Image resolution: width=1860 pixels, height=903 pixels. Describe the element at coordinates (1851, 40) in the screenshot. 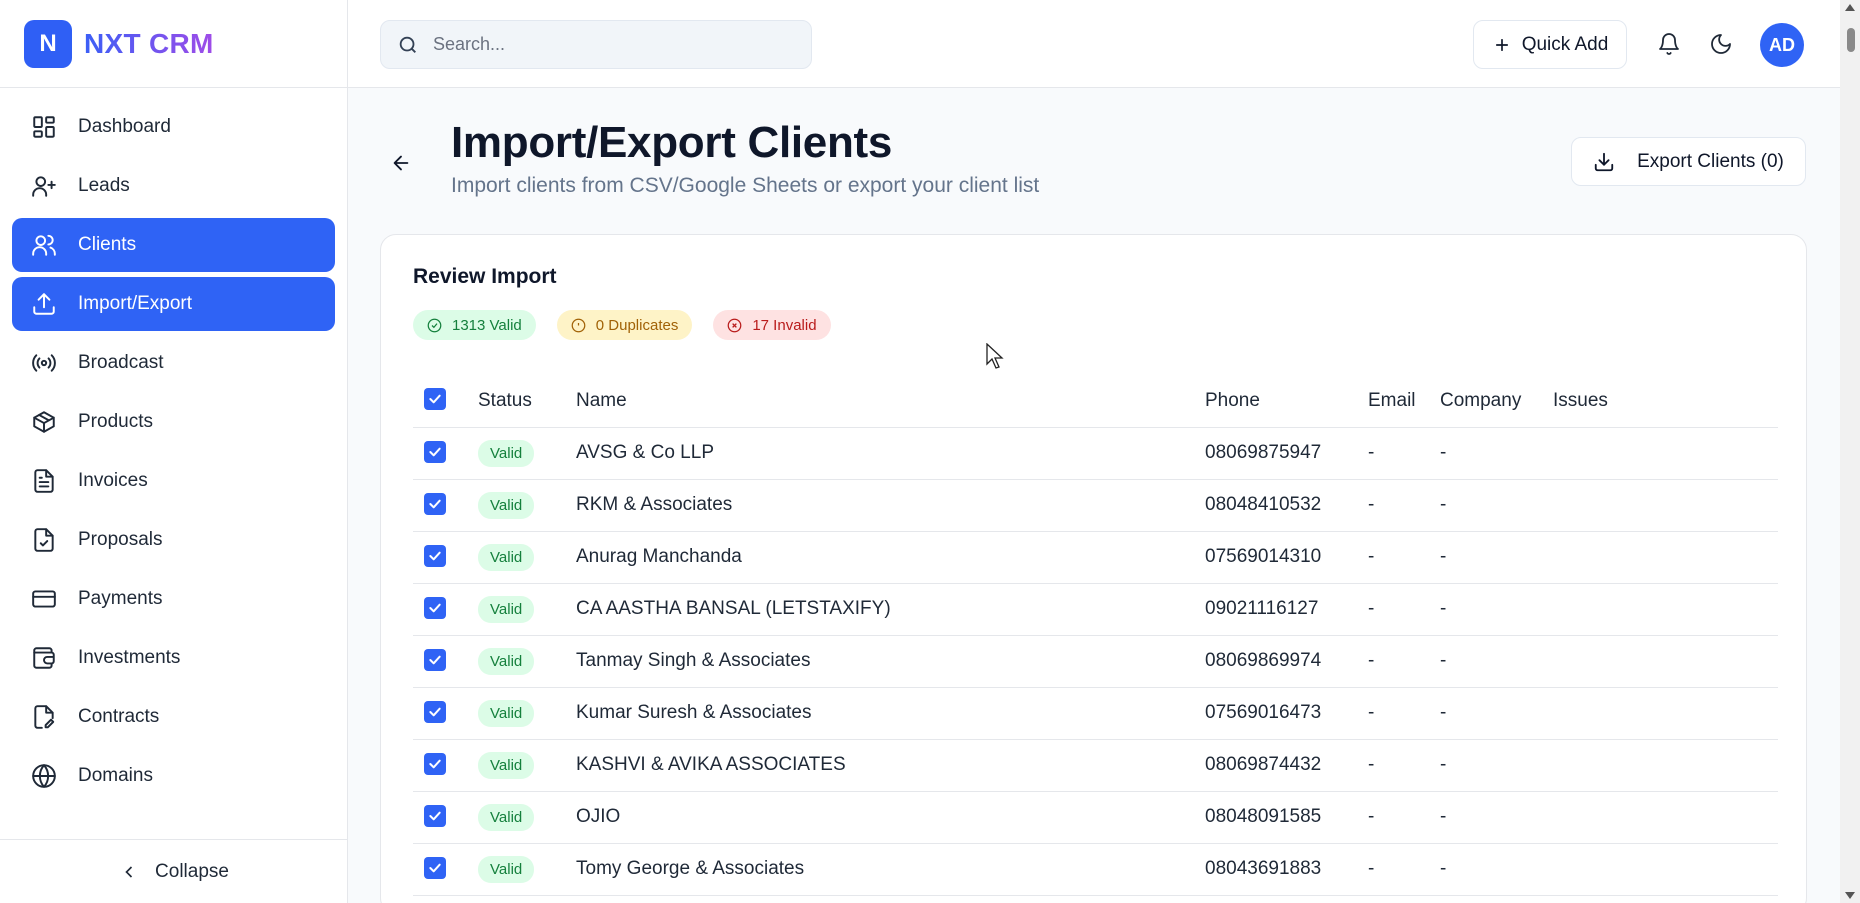

I see `scrollbar-thumb` at that location.